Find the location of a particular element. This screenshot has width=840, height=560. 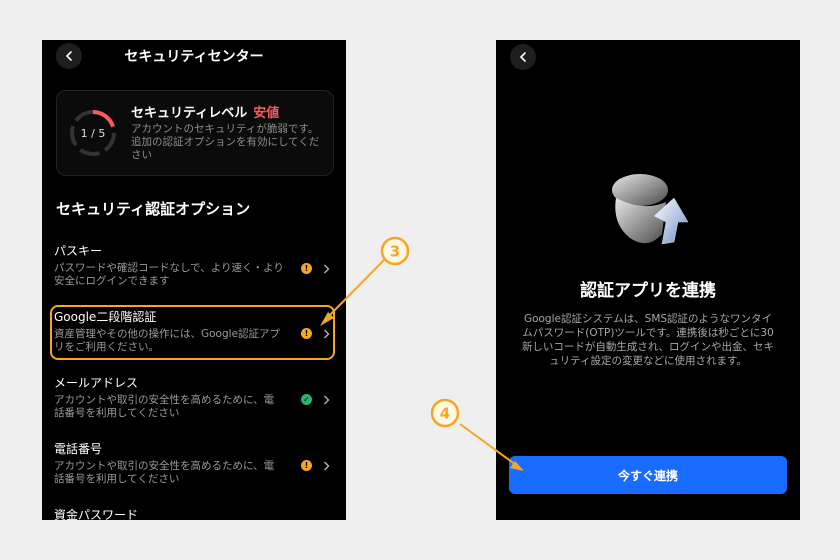

option-name: パスキー is located at coordinates (78, 251).